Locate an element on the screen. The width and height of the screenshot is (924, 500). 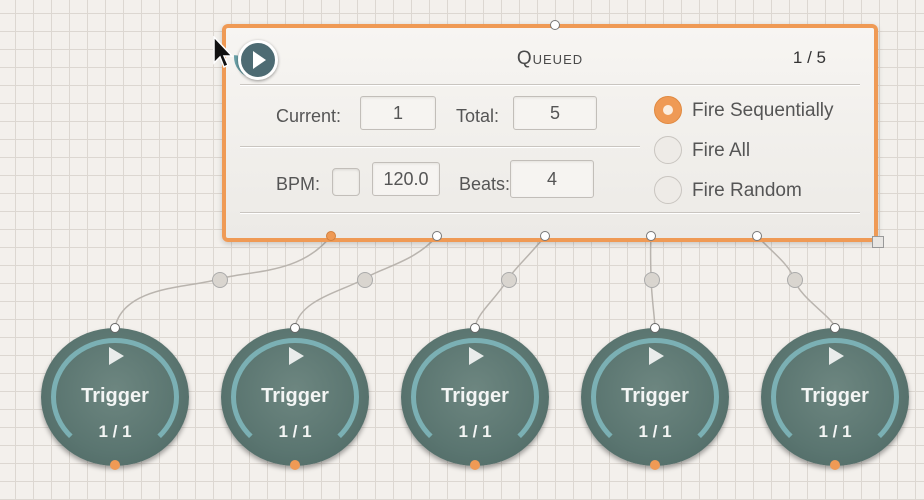
beats-label: Beats: is located at coordinates (485, 184).